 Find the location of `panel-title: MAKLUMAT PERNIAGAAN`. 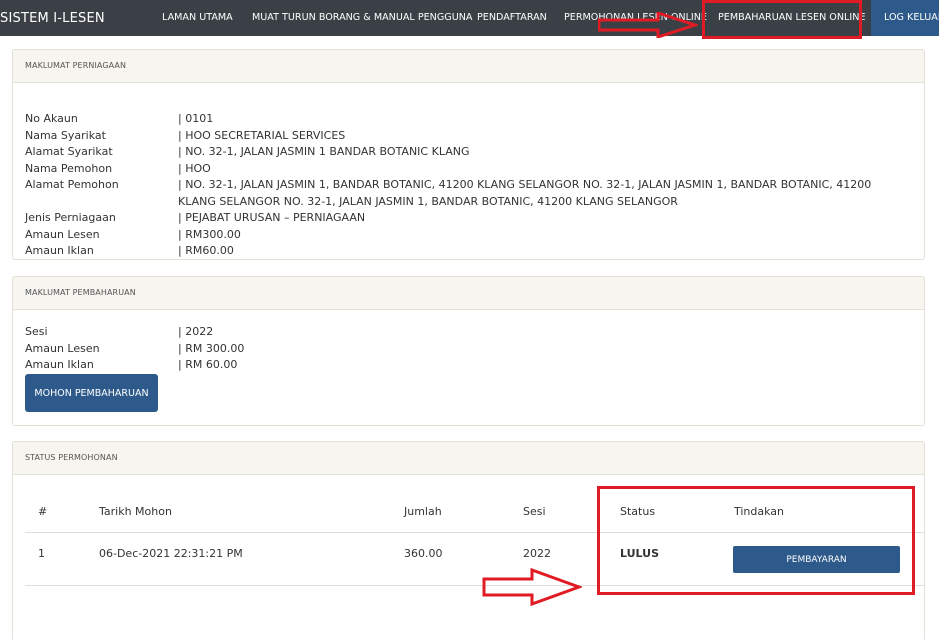

panel-title: MAKLUMAT PERNIAGAAN is located at coordinates (468, 66).